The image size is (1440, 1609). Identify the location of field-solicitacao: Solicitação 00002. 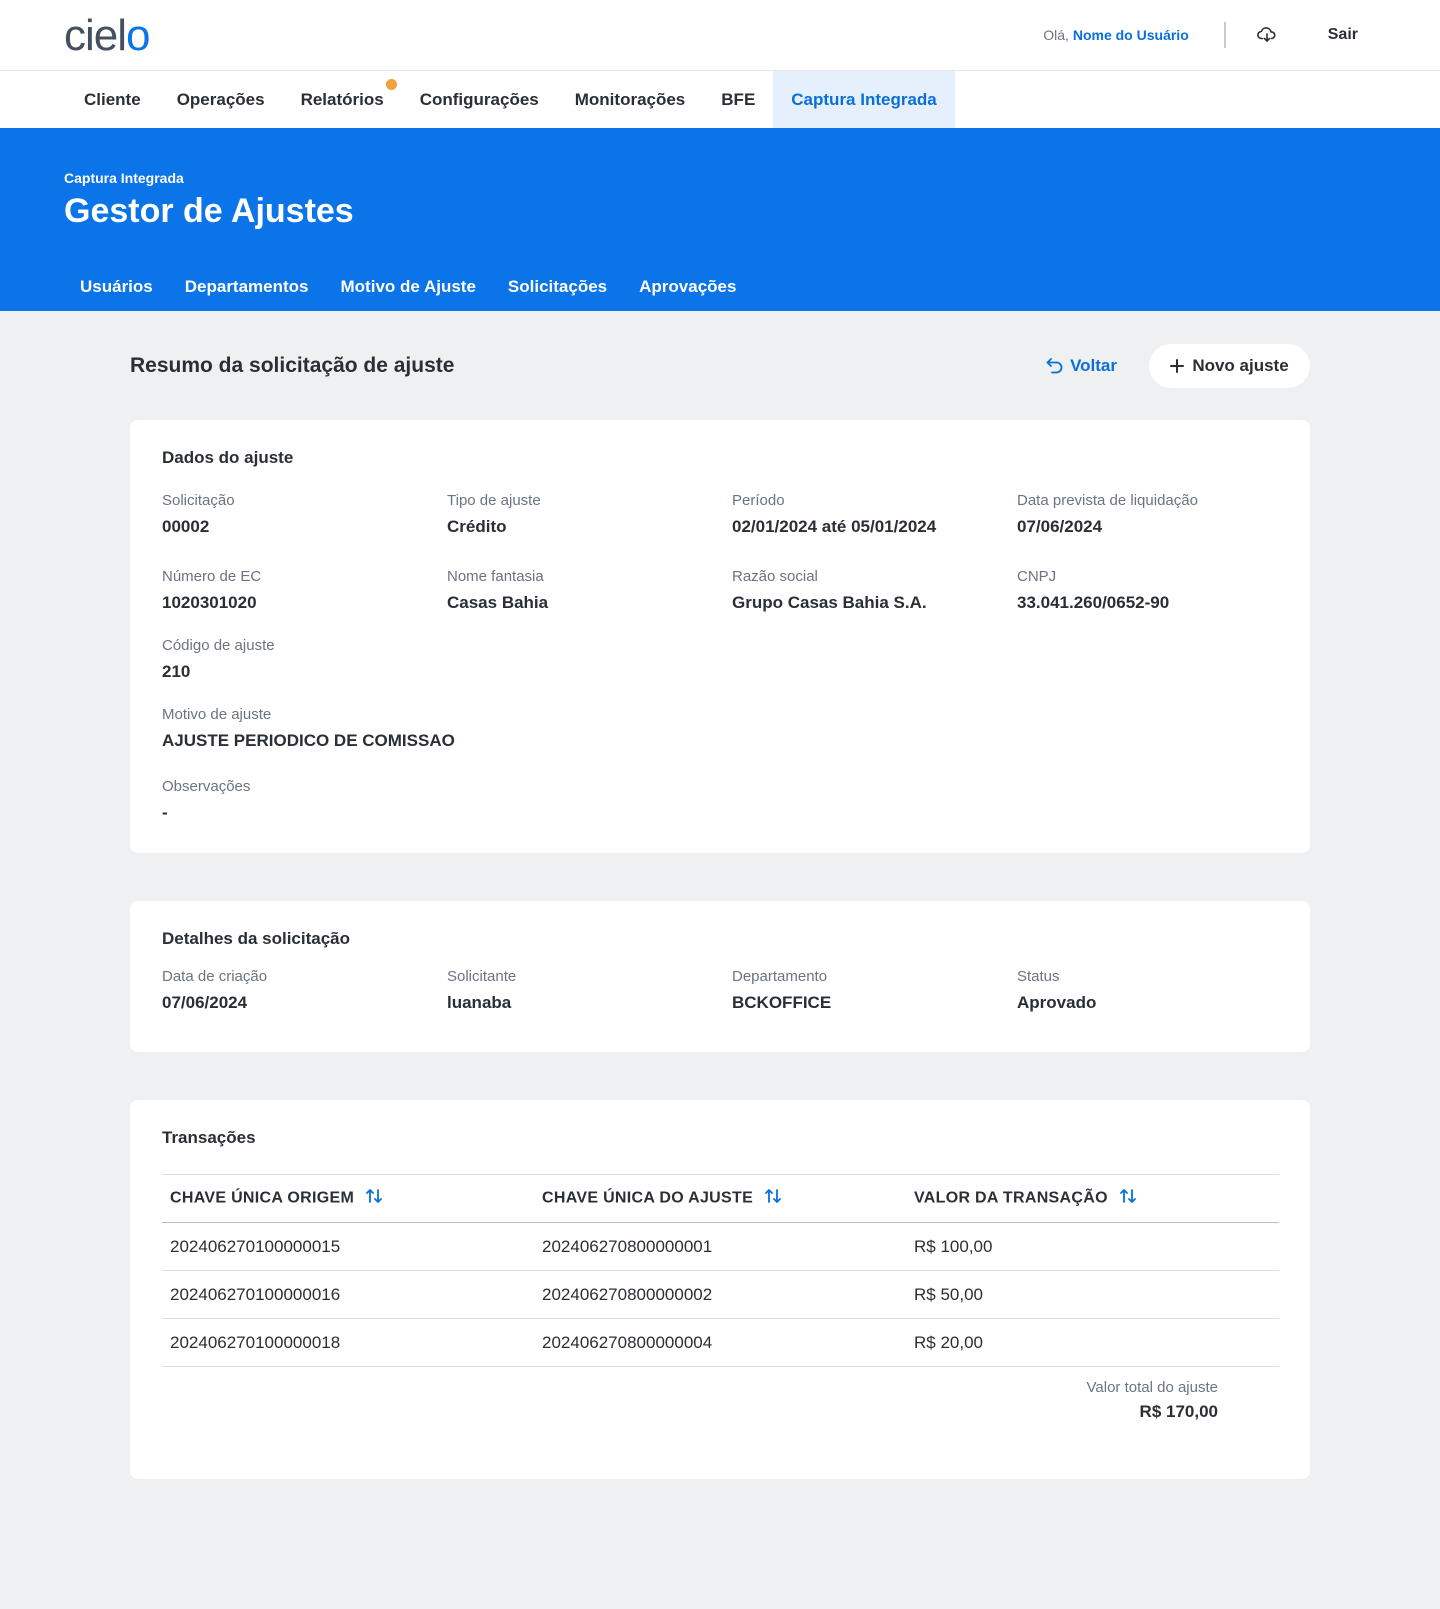
(304, 514).